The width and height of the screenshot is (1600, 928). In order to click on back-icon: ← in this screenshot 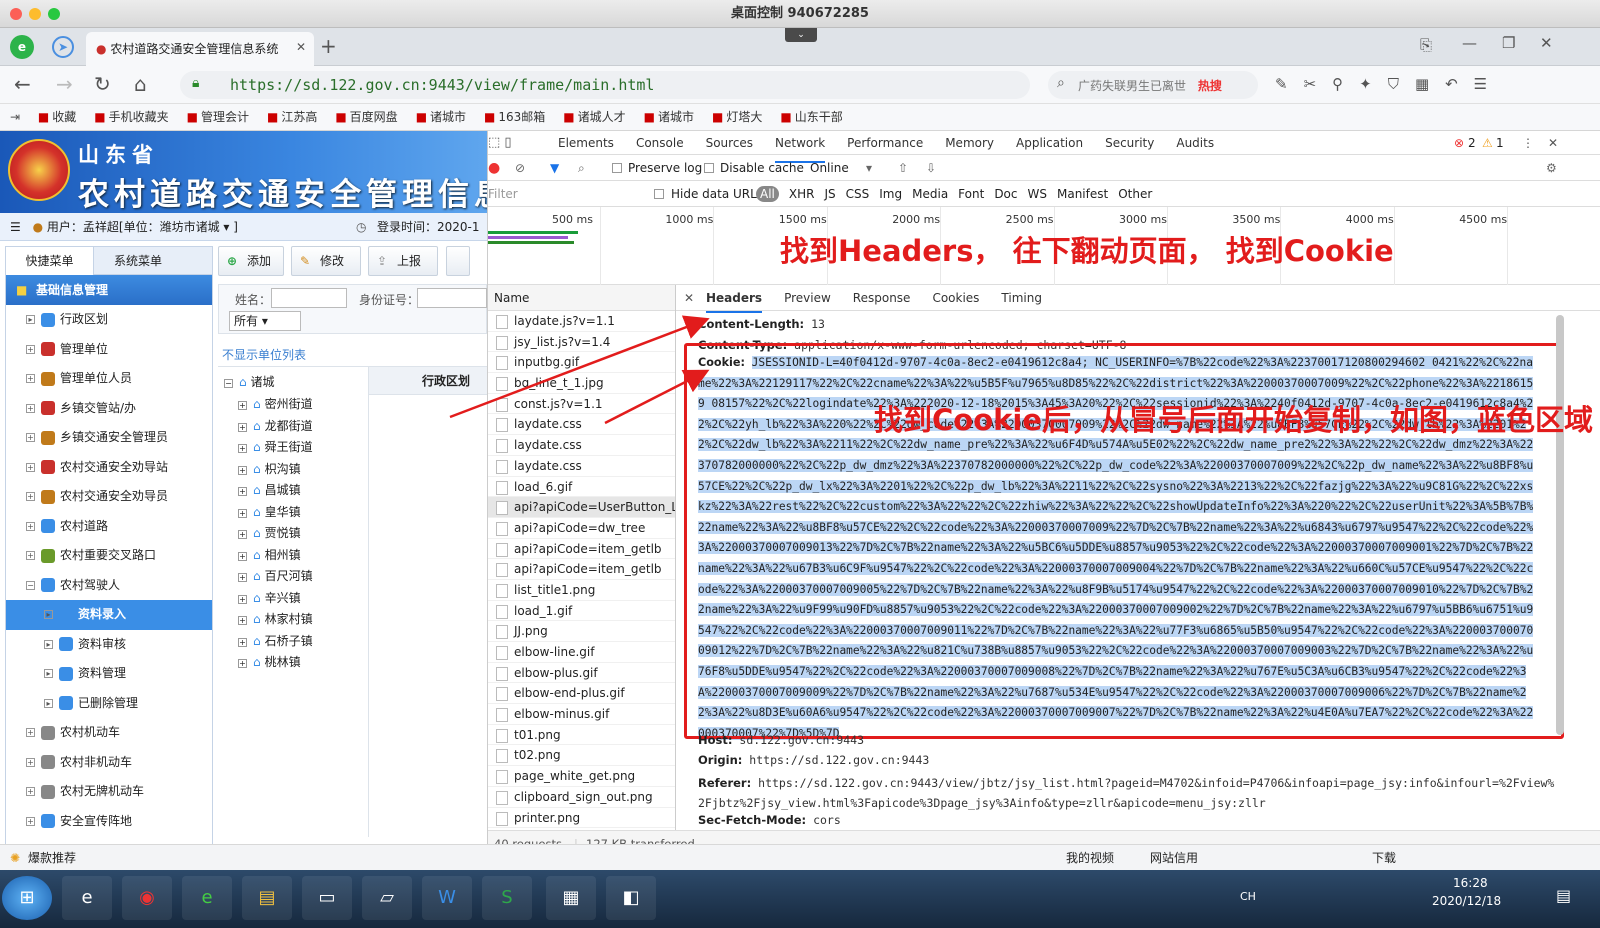, I will do `click(22, 84)`.